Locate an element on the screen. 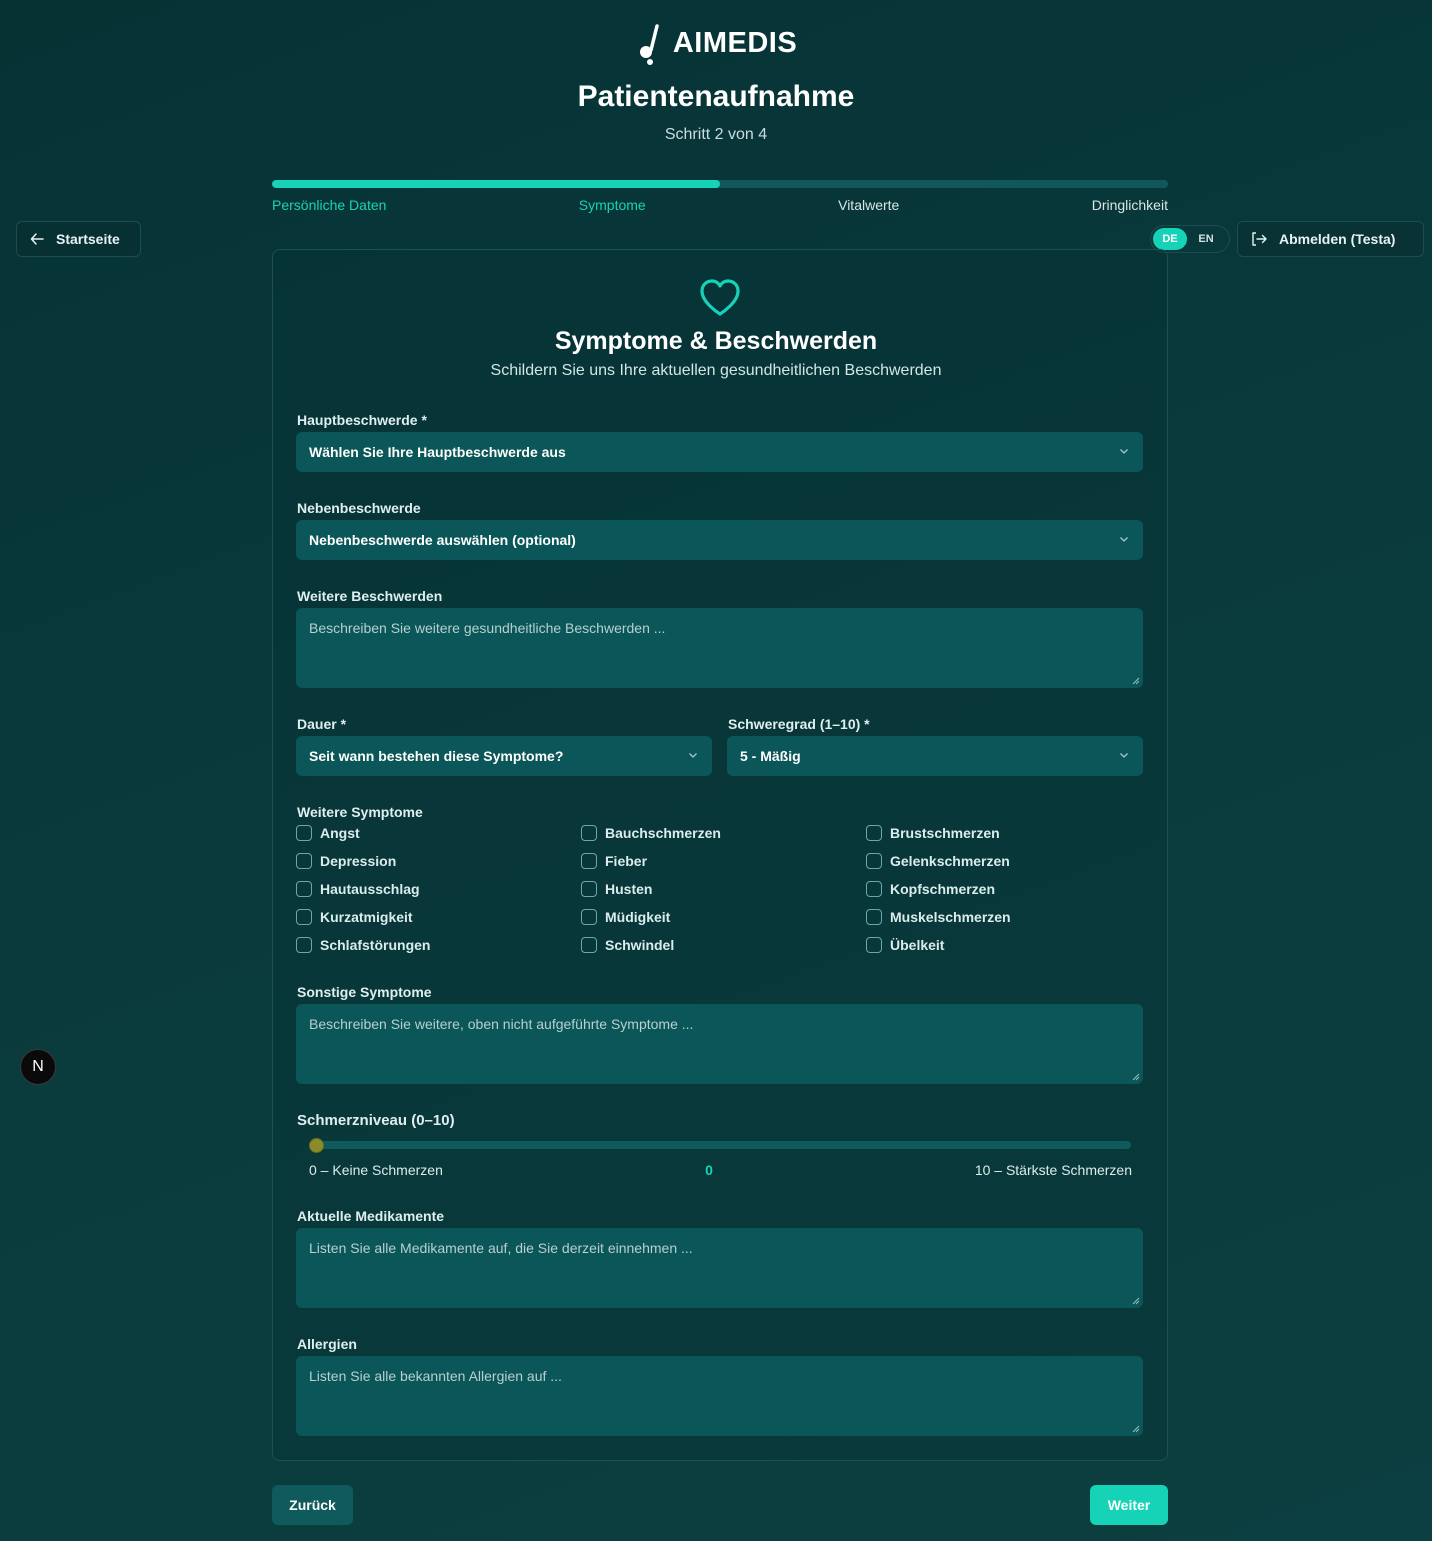  secondary-complaint-value: Nebenbeschwerde auswählen (optional) is located at coordinates (442, 540).